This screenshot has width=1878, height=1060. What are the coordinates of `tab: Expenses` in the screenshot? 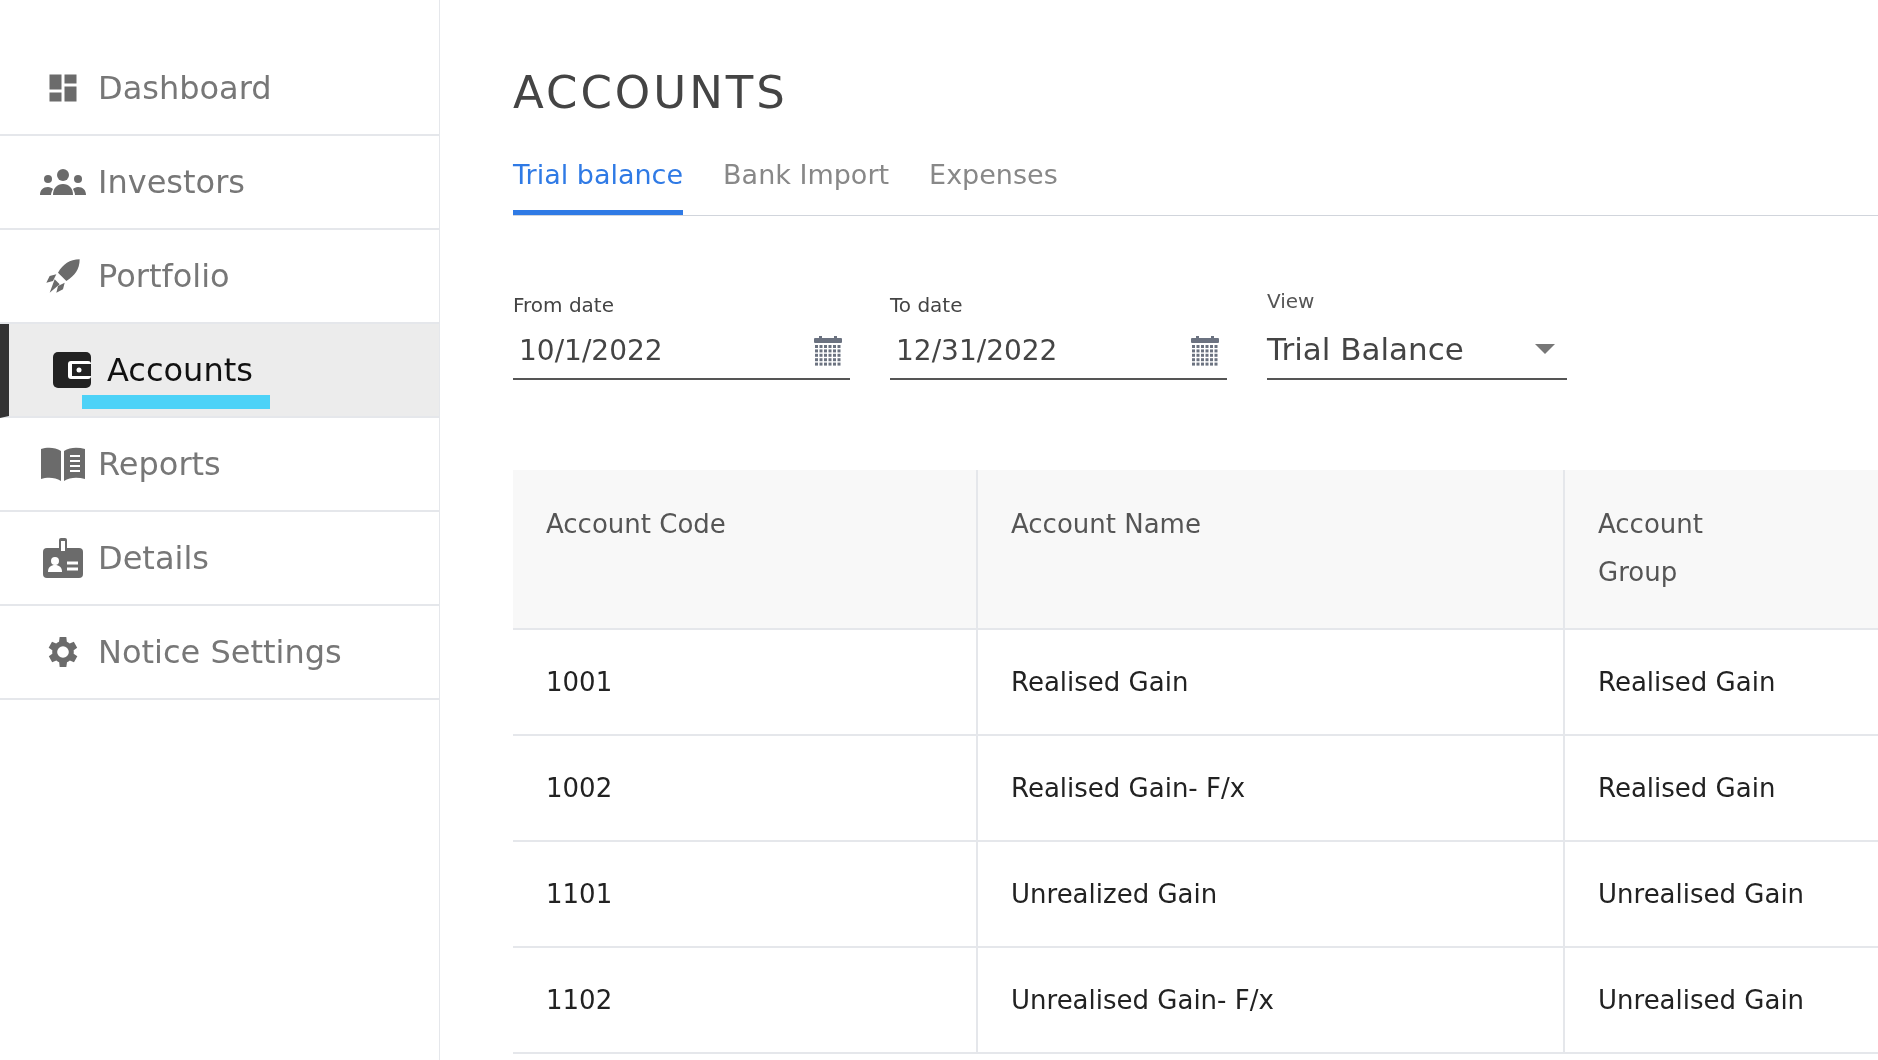 It's located at (993, 185).